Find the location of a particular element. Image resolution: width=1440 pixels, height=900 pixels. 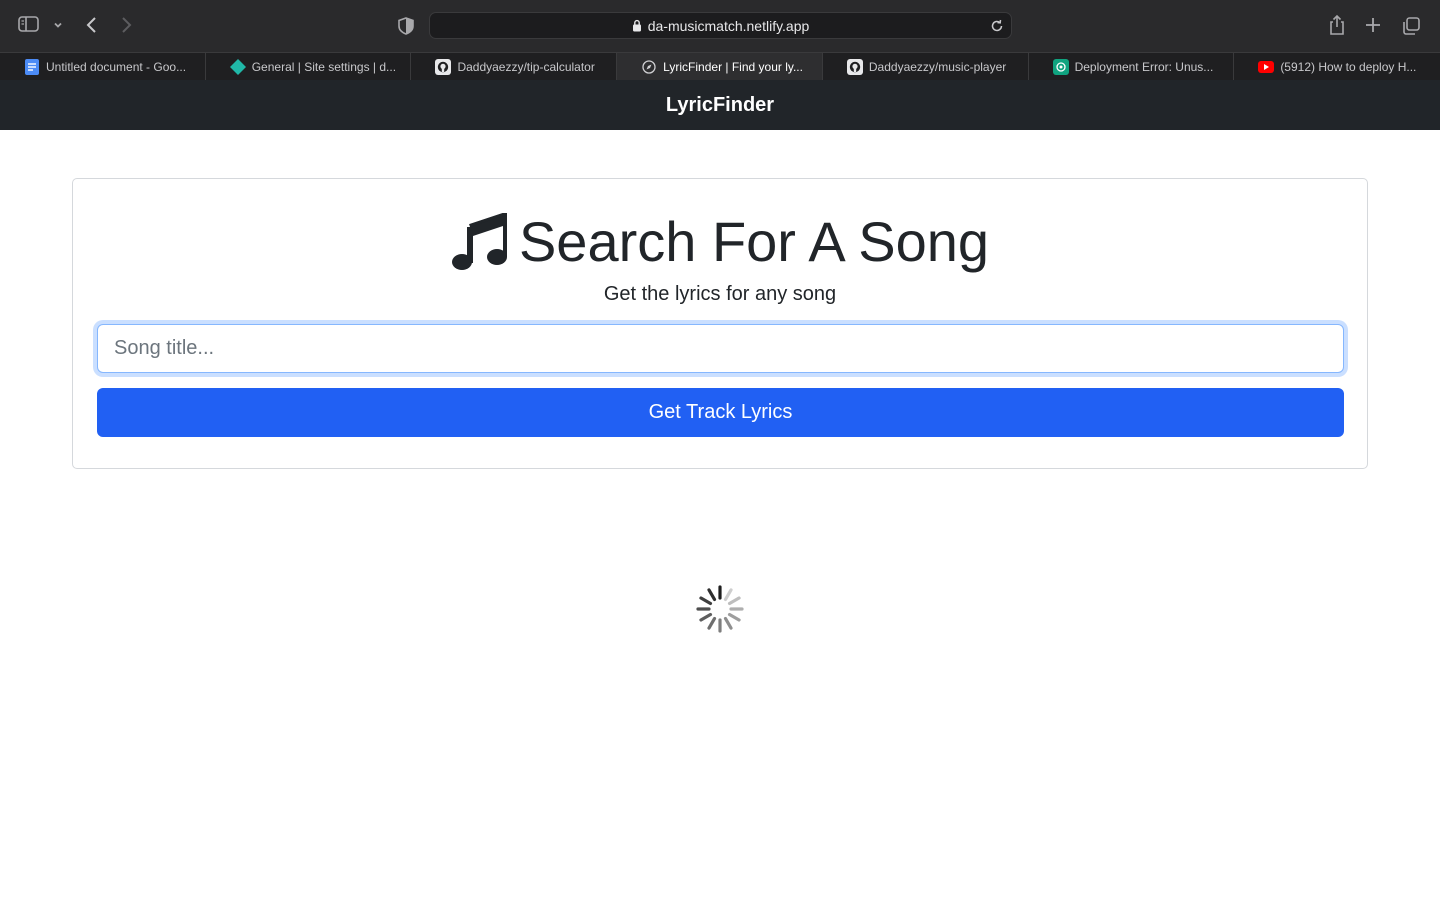

page-title: Search For A Song is located at coordinates (720, 241).